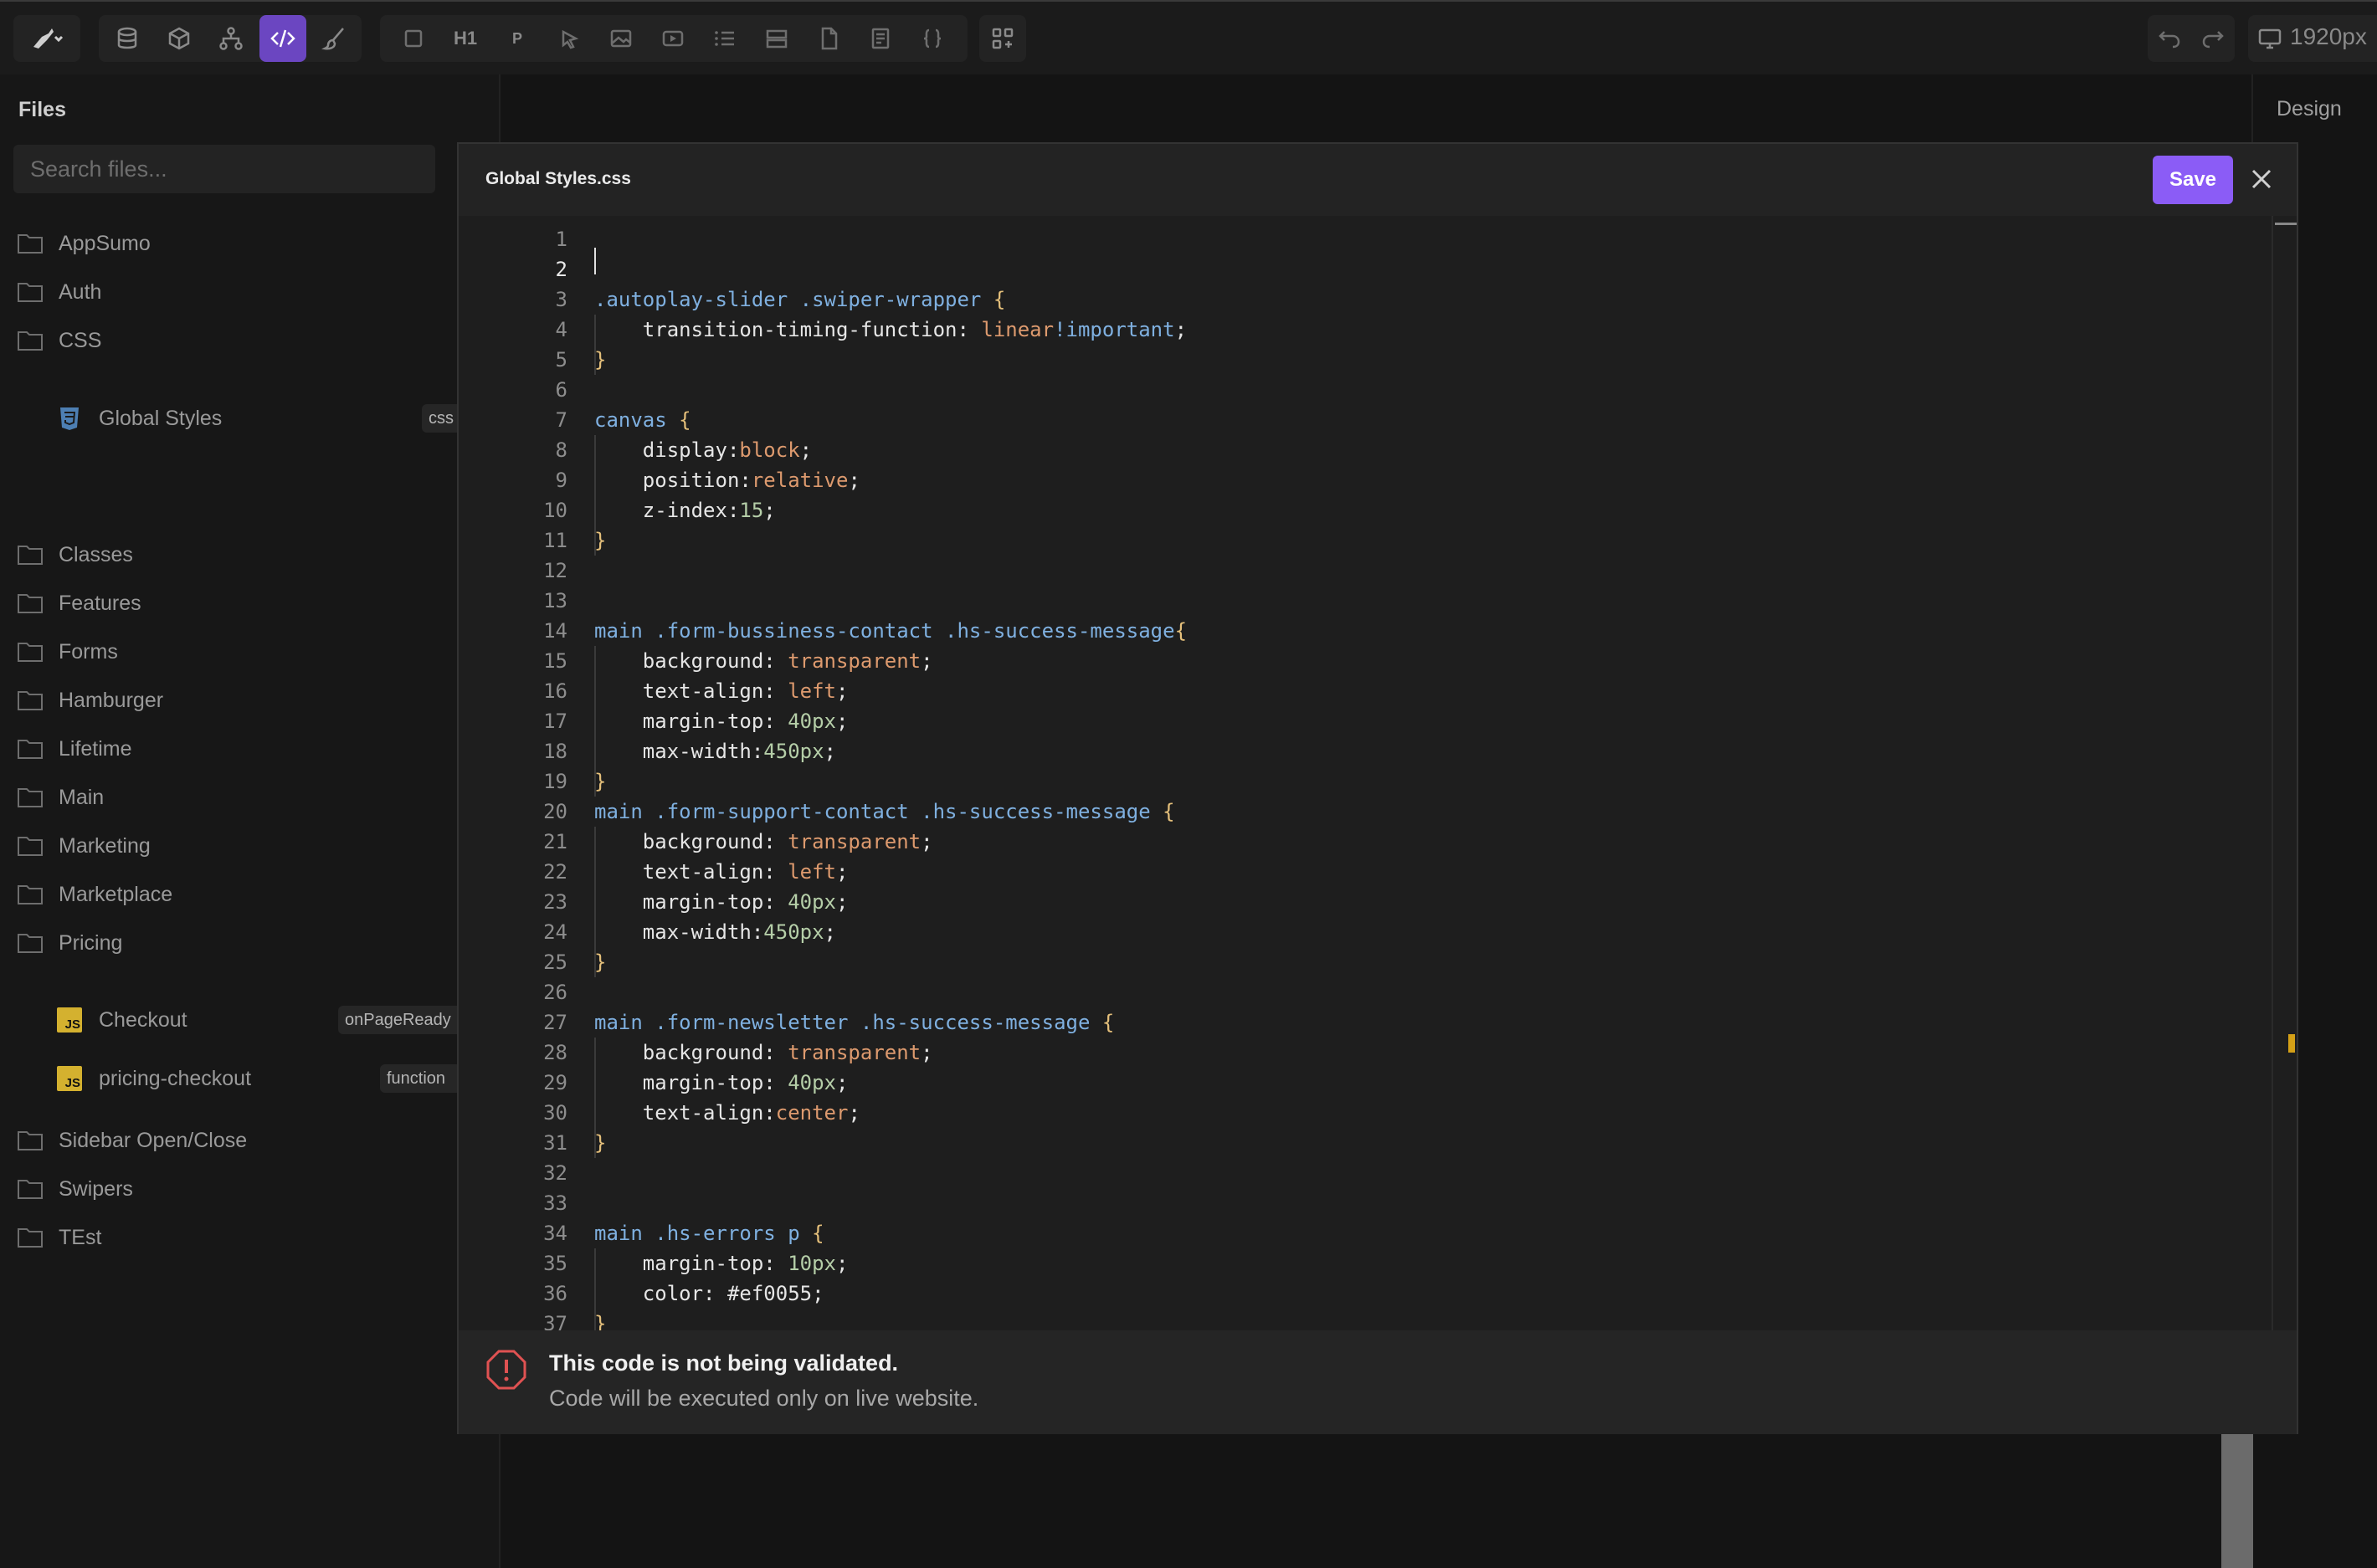  I want to click on code-line: margin-top: 40px;, so click(721, 902).